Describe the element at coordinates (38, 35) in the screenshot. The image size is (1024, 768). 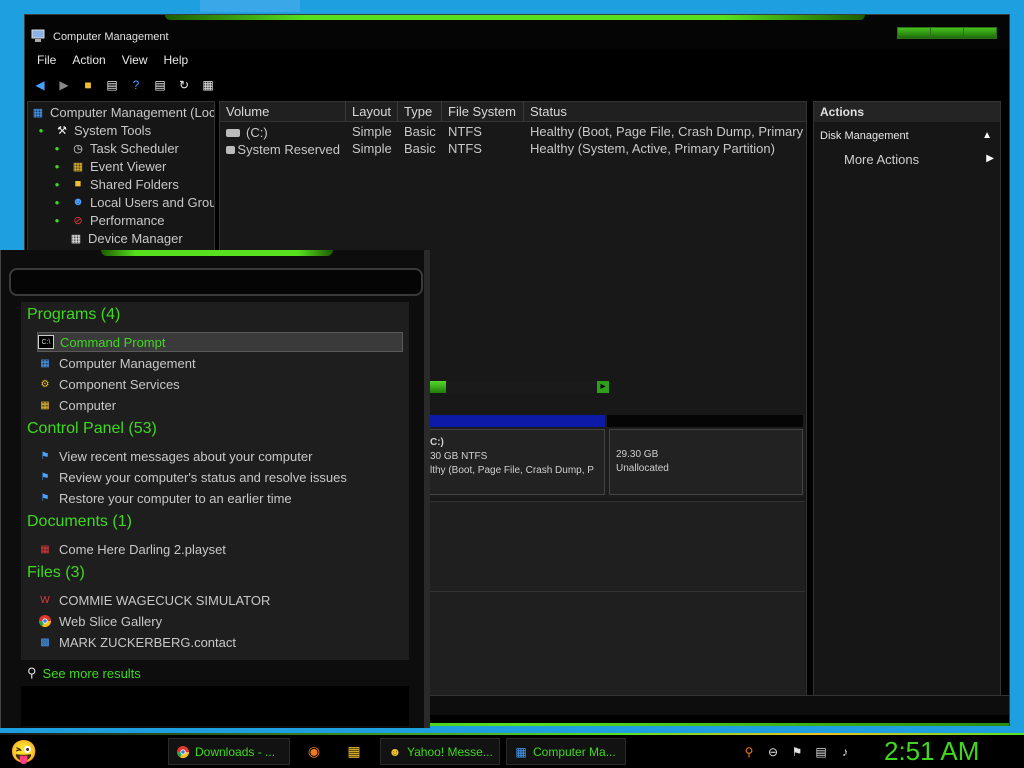
I see `computer-management-icon` at that location.